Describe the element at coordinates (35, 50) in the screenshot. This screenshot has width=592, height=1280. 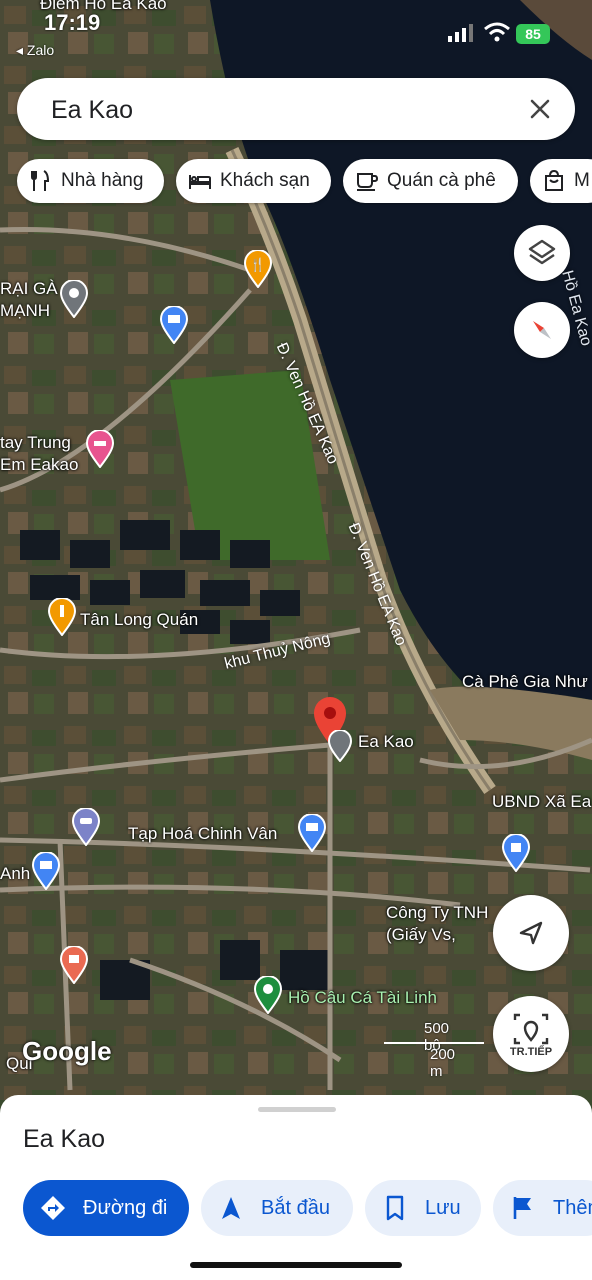
I see `back-to-app-link: ◂ Zalo` at that location.